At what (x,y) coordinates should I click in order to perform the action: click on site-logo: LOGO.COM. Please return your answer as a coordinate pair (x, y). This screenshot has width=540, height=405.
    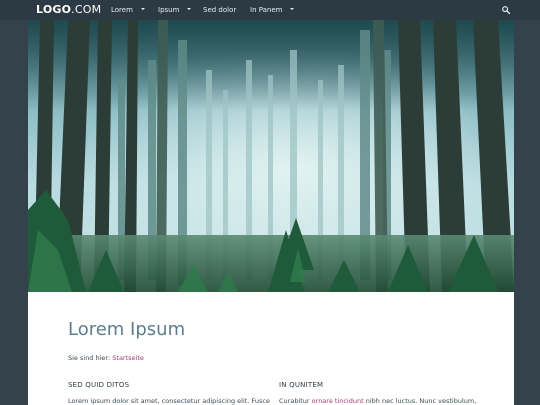
    Looking at the image, I should click on (68, 10).